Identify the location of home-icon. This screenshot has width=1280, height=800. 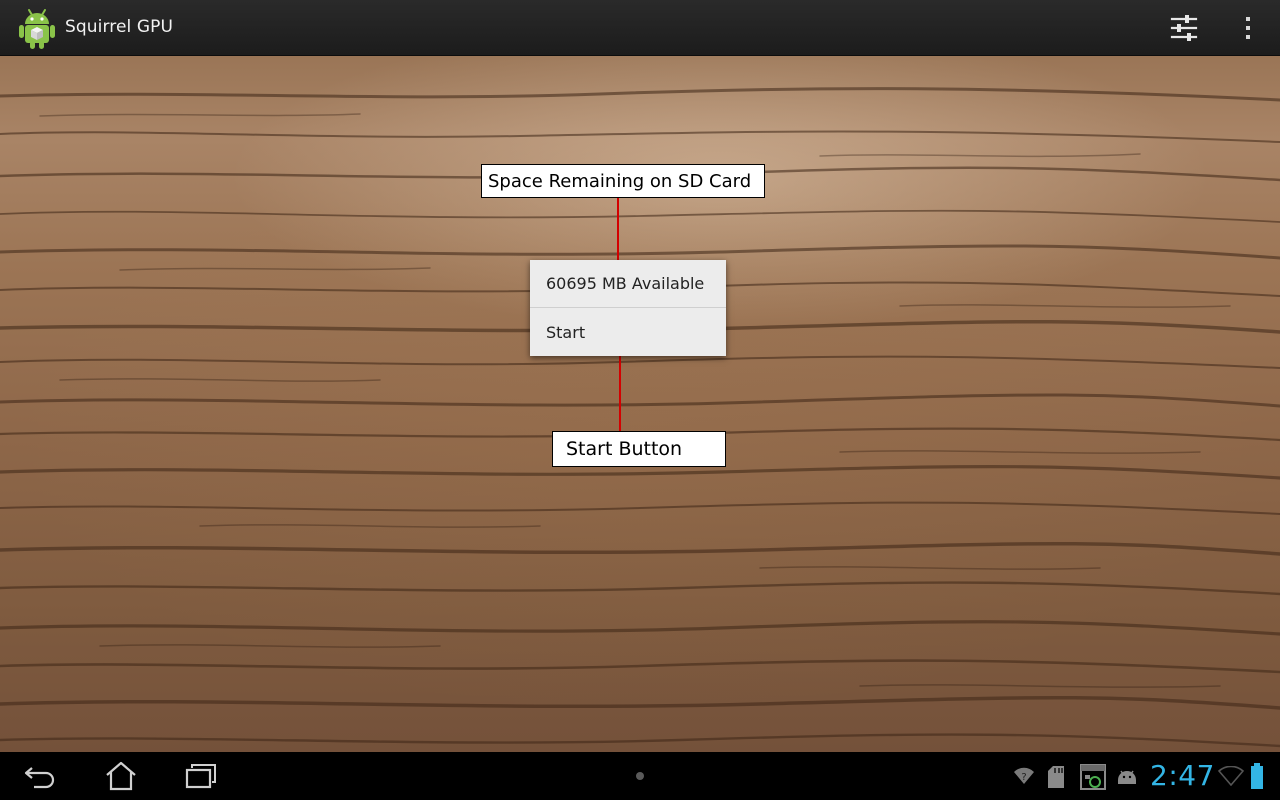
(121, 776).